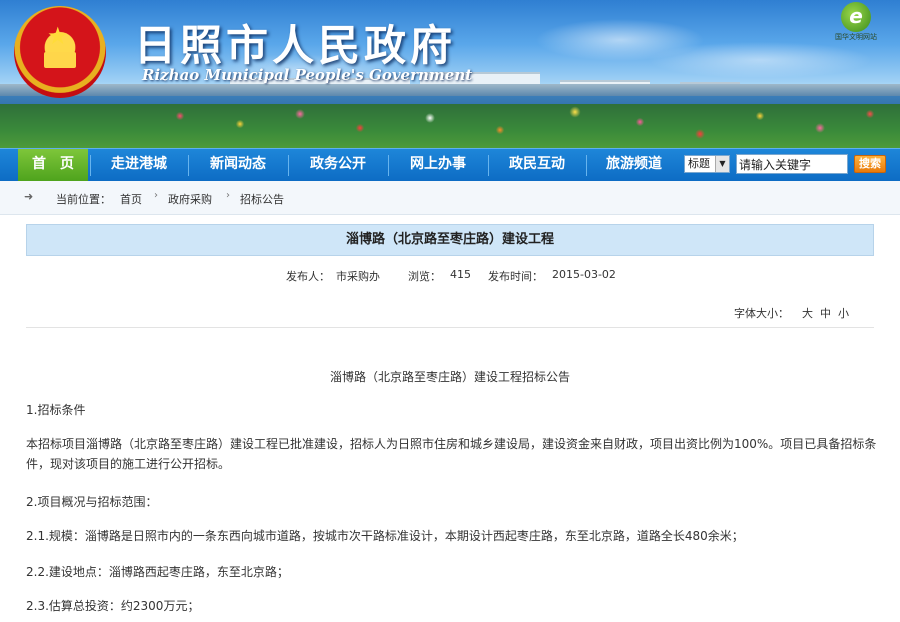  What do you see at coordinates (722, 164) in the screenshot?
I see `chevron-down-icon: ▼` at bounding box center [722, 164].